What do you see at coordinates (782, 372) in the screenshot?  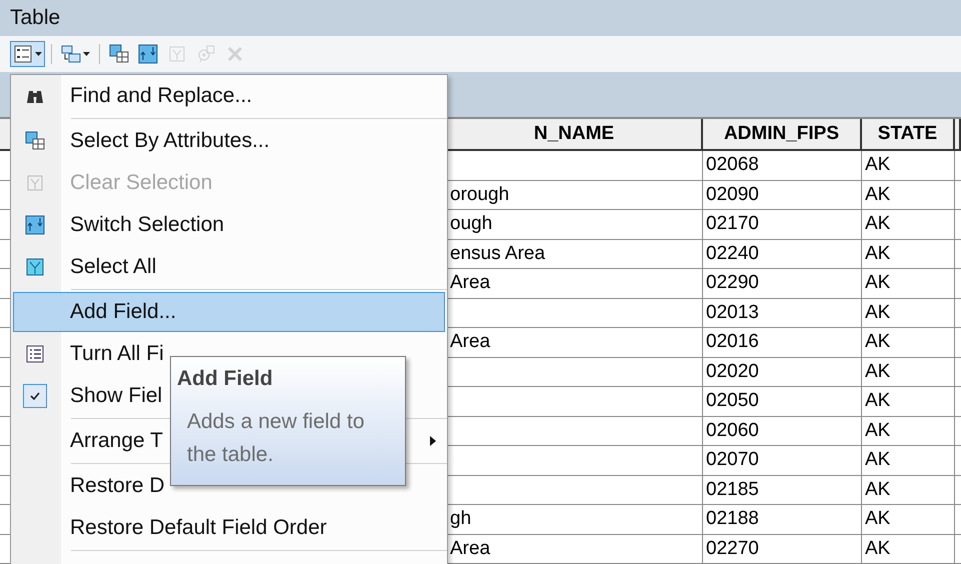 I see `table-cell: 02020` at bounding box center [782, 372].